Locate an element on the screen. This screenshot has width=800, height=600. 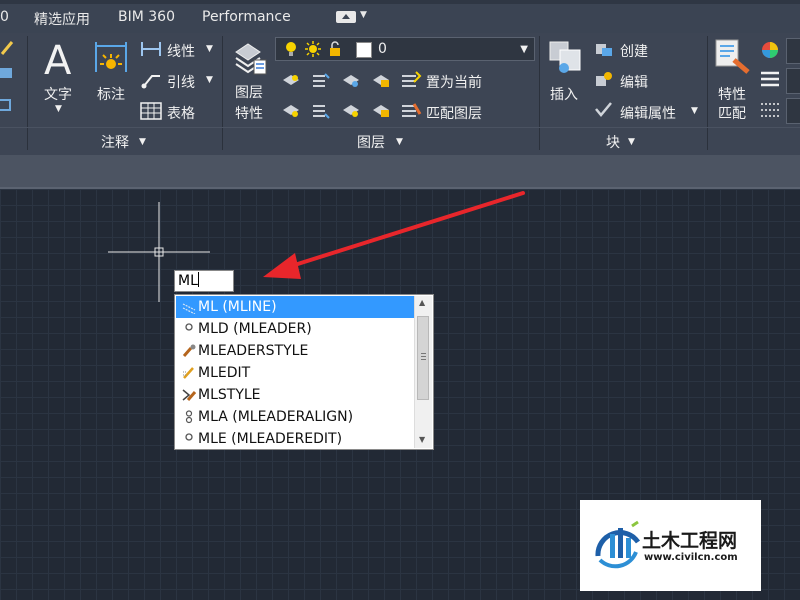
autocomplete-item: MLD (MLEADER) is located at coordinates (295, 329).